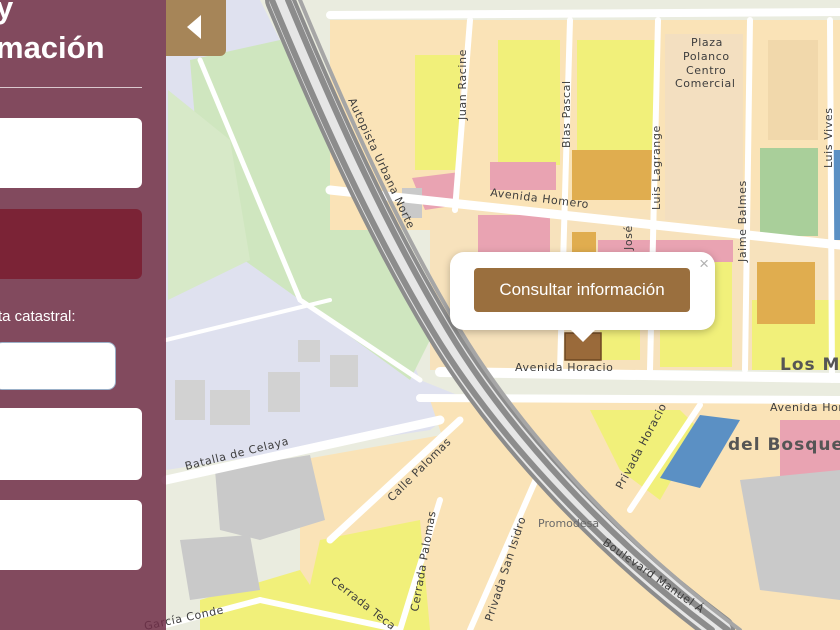  What do you see at coordinates (71, 87) in the screenshot?
I see `panel-divider` at bounding box center [71, 87].